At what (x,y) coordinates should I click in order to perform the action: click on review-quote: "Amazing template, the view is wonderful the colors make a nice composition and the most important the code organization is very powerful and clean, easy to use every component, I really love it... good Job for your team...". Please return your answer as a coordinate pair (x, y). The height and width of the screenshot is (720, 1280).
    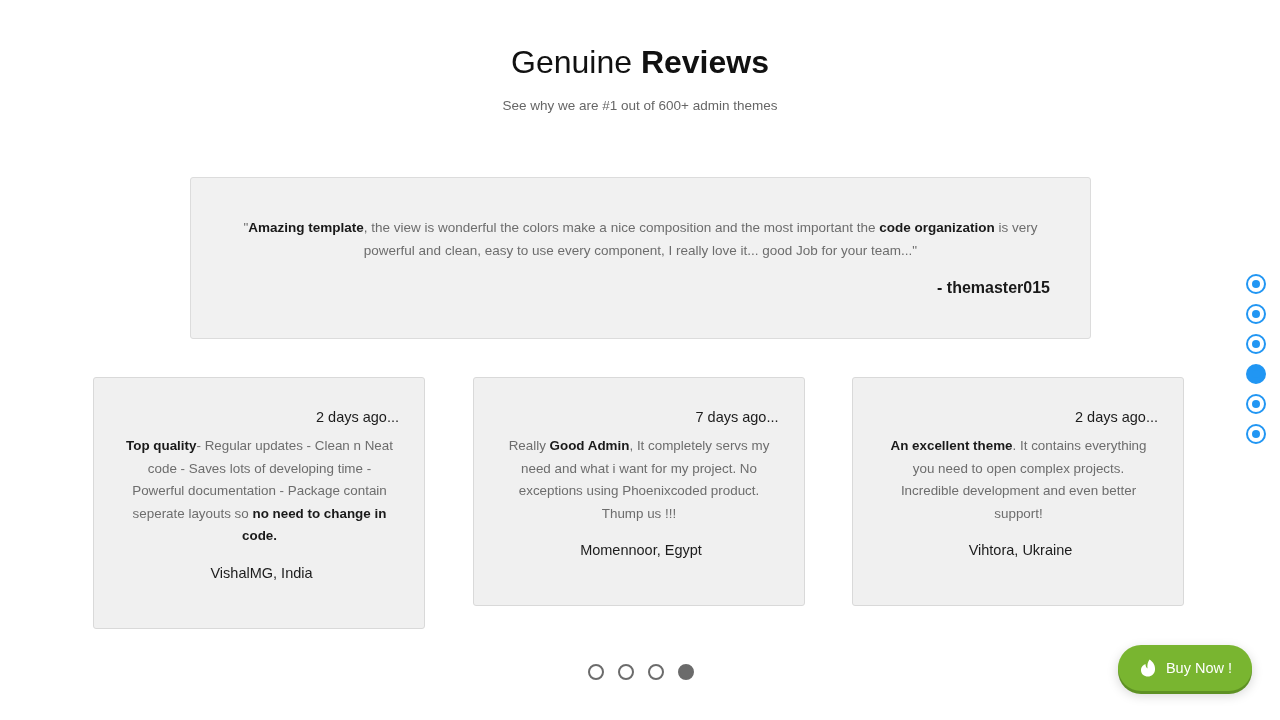
    Looking at the image, I should click on (640, 239).